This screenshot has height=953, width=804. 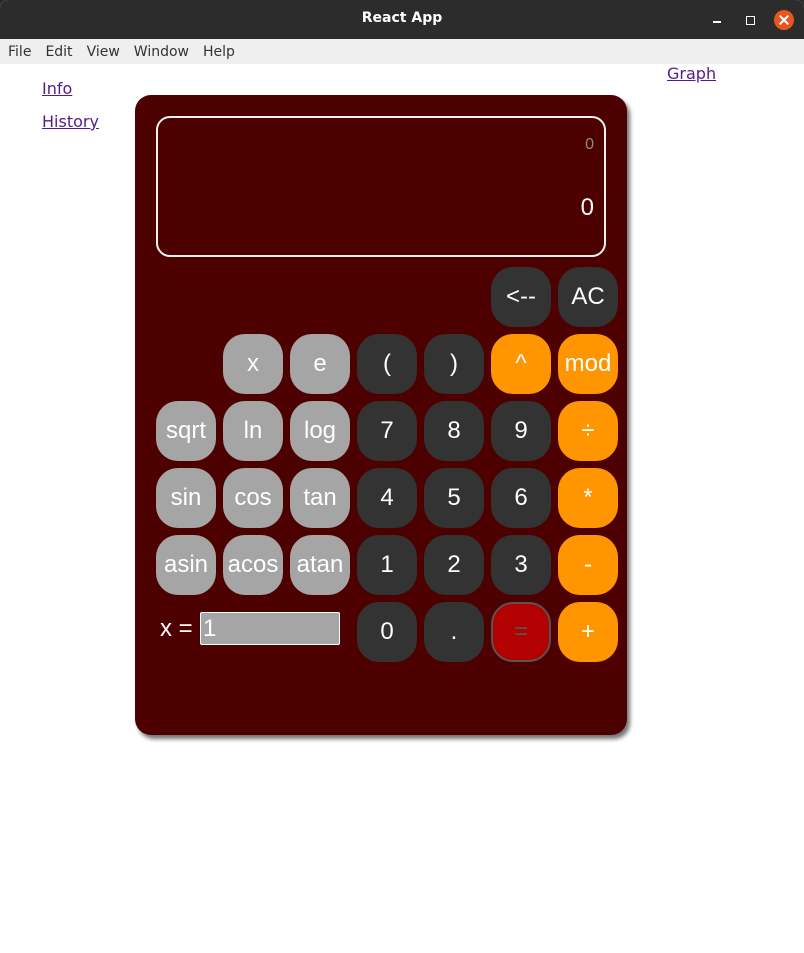 I want to click on mod-button: mod, so click(x=588, y=364).